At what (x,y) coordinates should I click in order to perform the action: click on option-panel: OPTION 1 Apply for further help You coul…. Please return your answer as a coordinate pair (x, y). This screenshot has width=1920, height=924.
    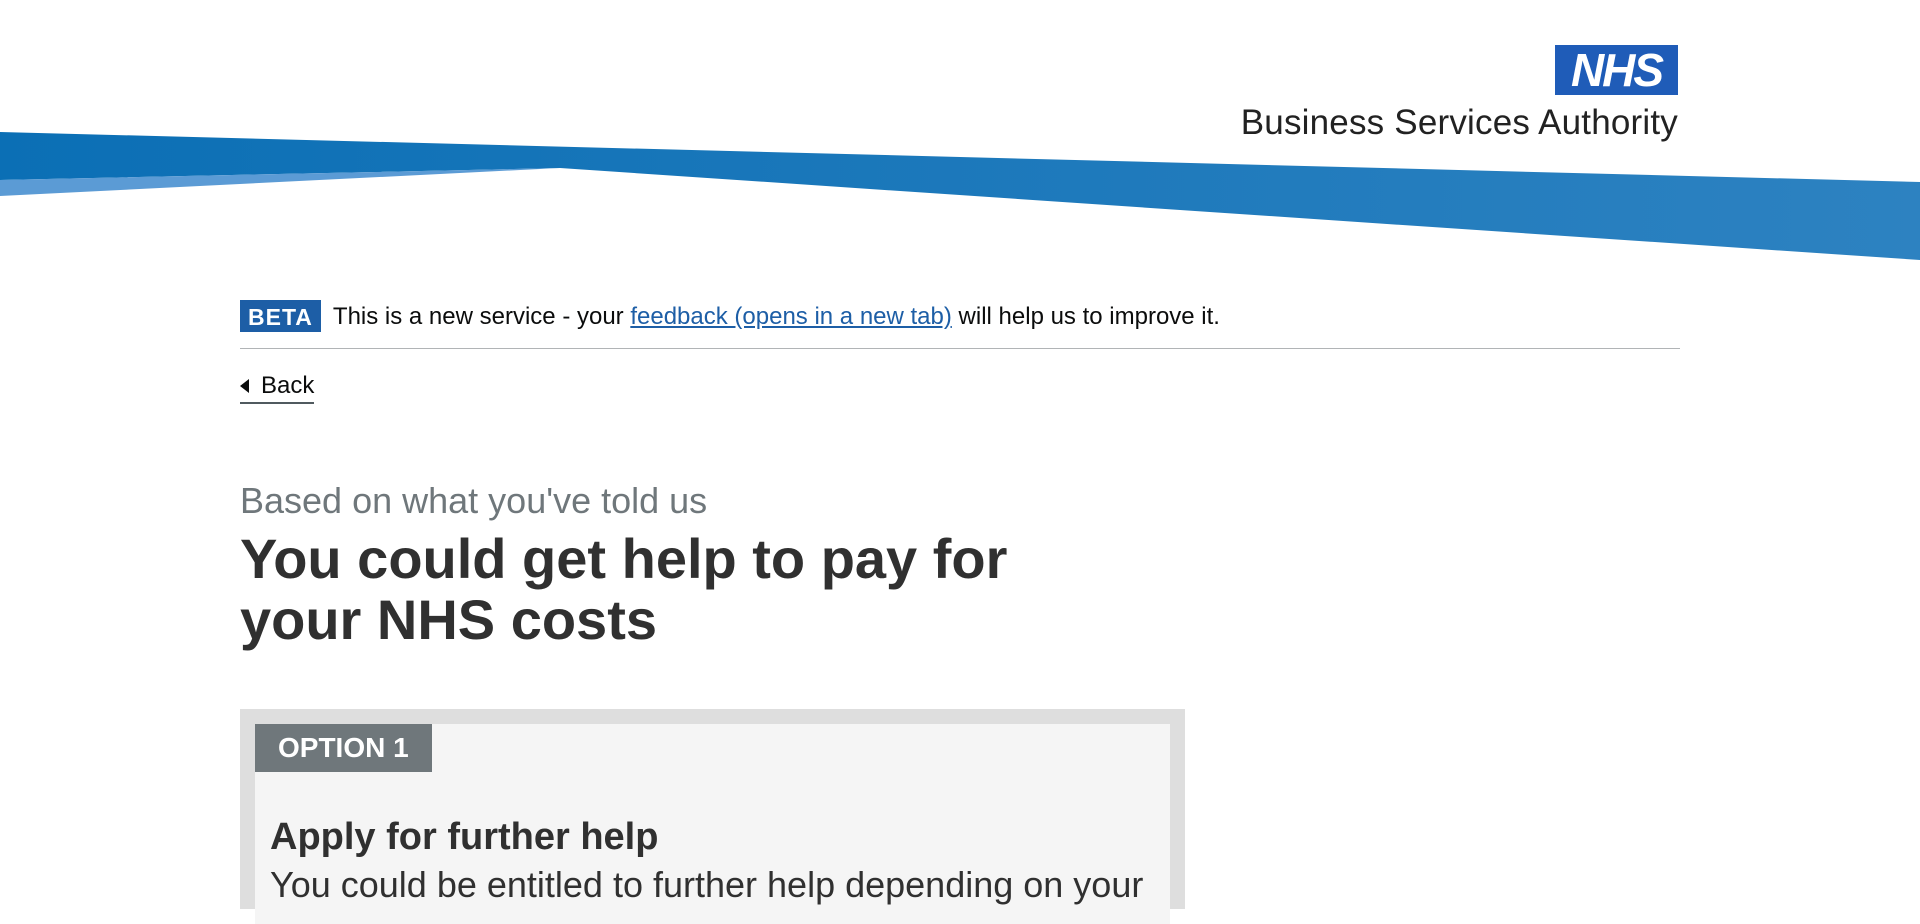
    Looking at the image, I should click on (712, 816).